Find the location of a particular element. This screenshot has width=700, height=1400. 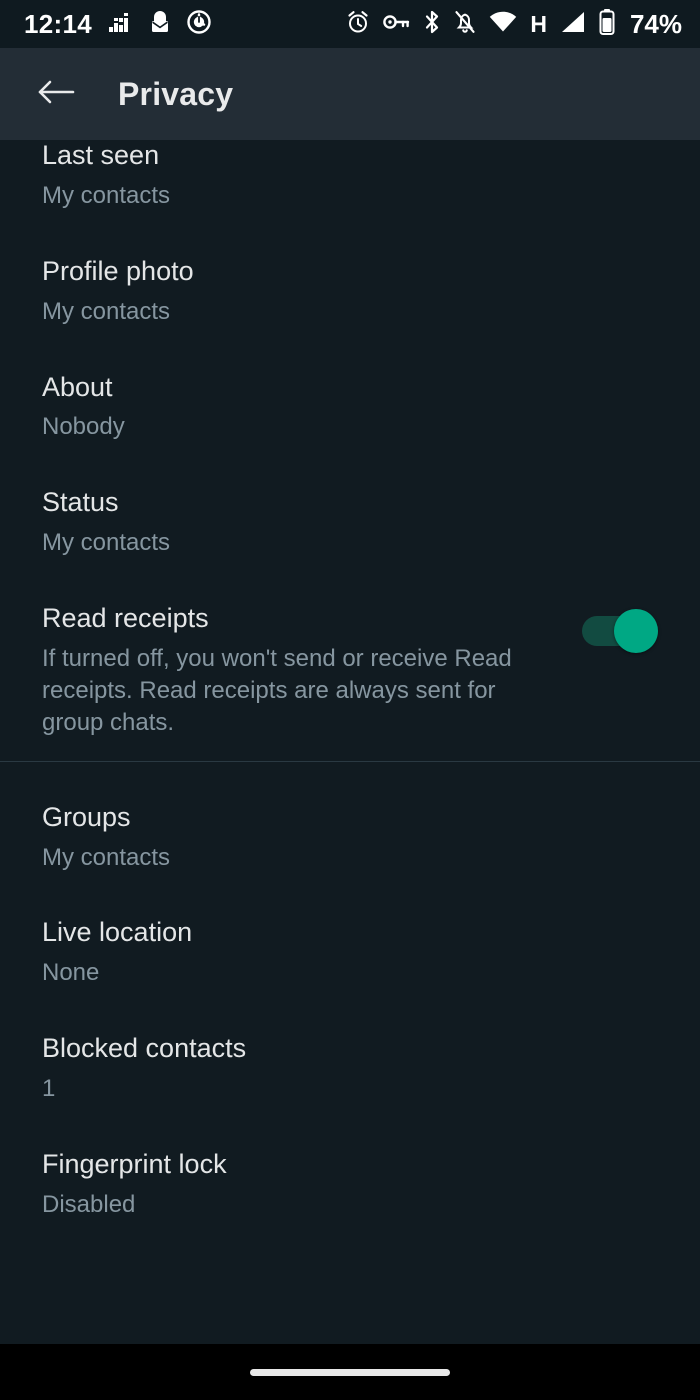

status-bar-left: 12:14 is located at coordinates (117, 24).